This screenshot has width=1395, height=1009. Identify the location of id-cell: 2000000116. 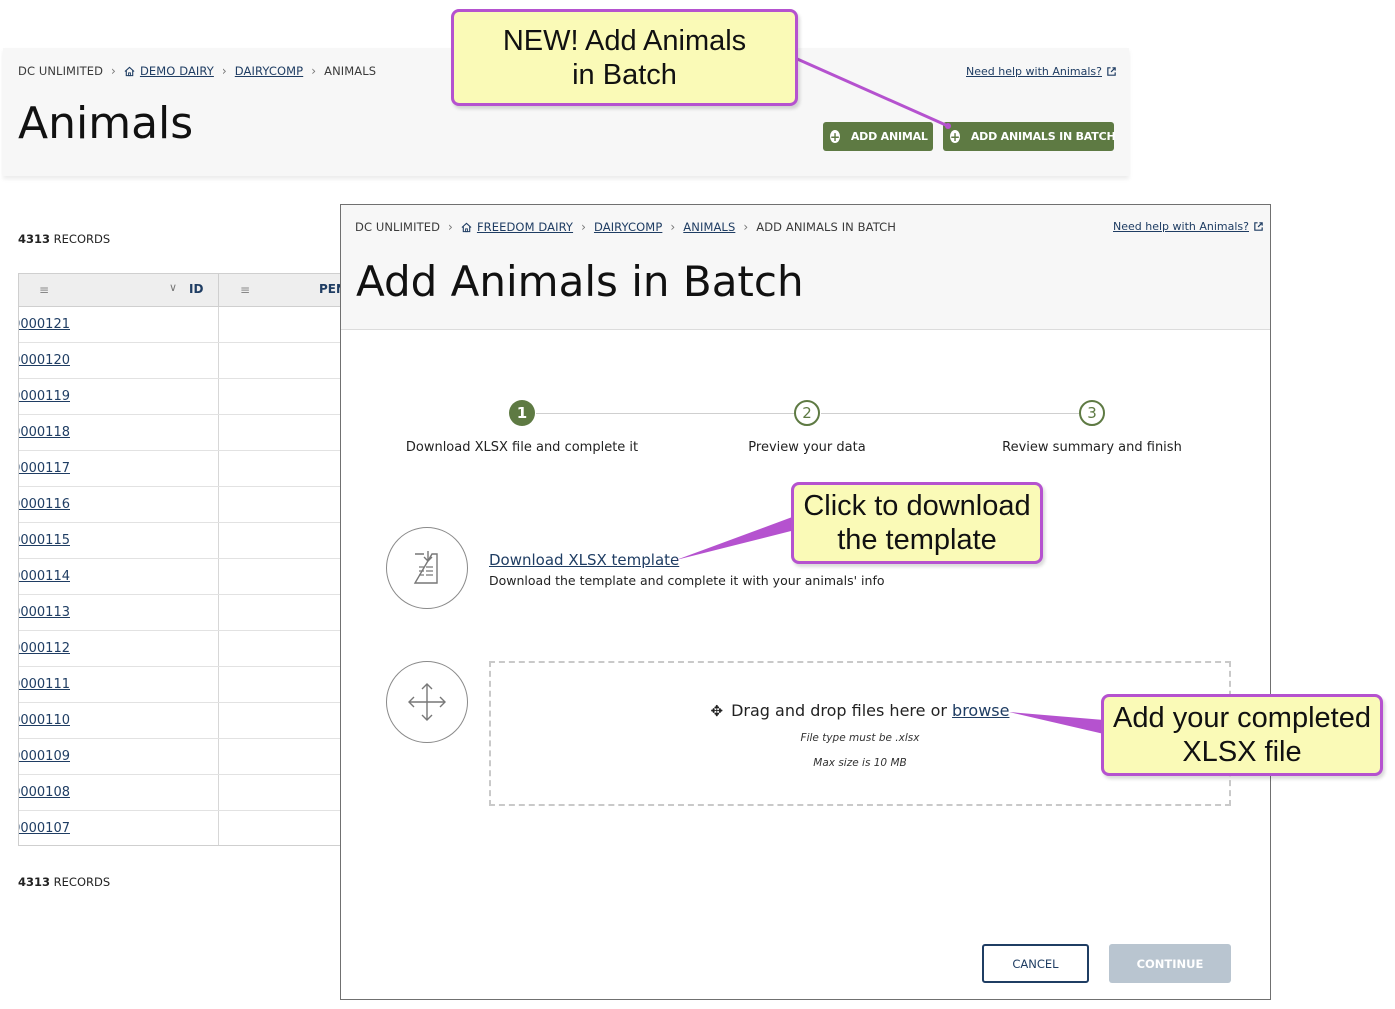
(119, 504).